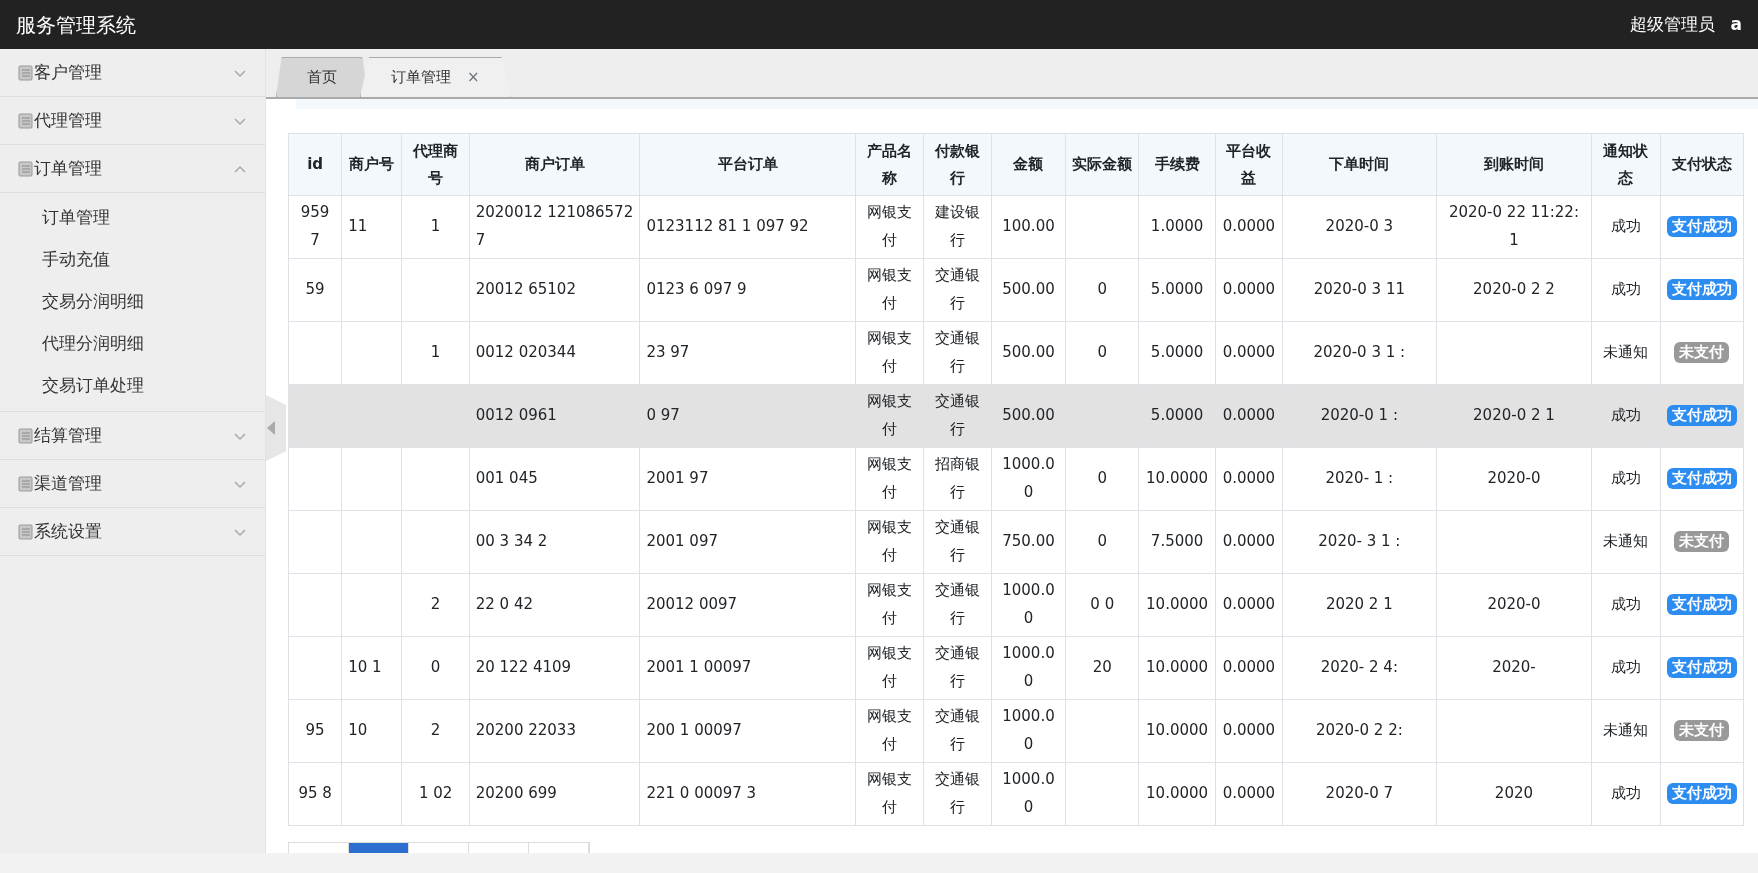 The width and height of the screenshot is (1758, 873). What do you see at coordinates (747, 668) in the screenshot?
I see `table-cell: 2001 1 00097` at bounding box center [747, 668].